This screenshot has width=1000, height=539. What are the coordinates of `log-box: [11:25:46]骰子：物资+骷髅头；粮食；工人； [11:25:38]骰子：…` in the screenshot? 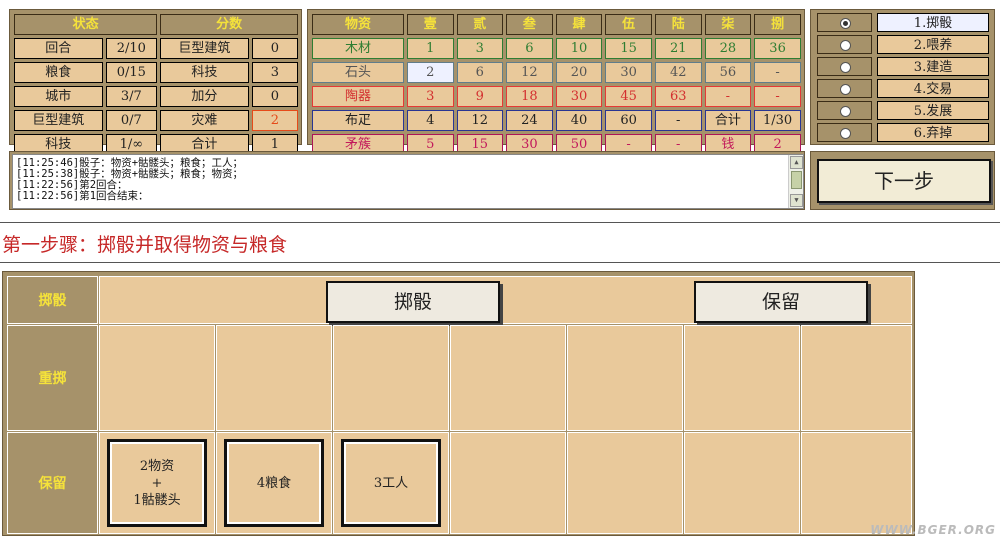 It's located at (408, 181).